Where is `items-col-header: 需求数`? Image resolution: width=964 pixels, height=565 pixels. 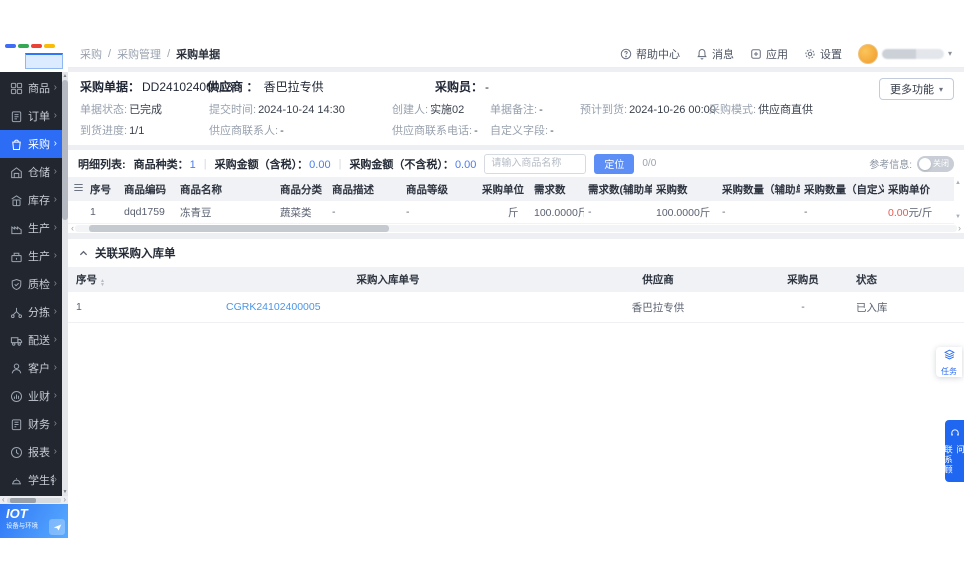
items-col-header: 需求数 is located at coordinates (557, 189).